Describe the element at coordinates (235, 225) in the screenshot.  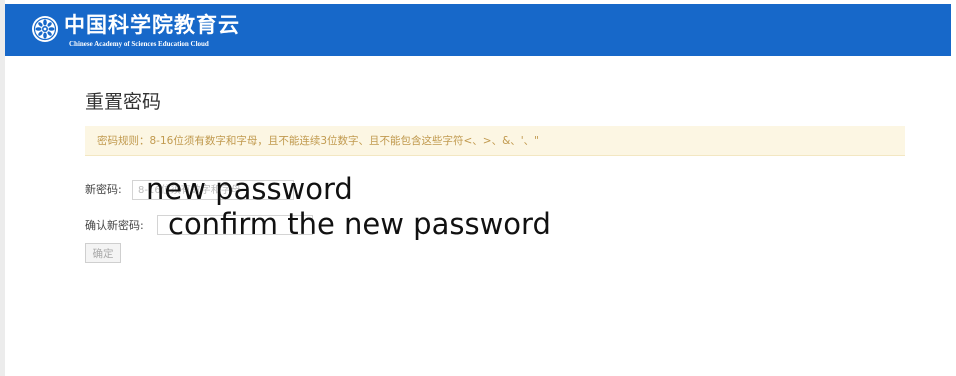
I see `confirm-password-input` at that location.